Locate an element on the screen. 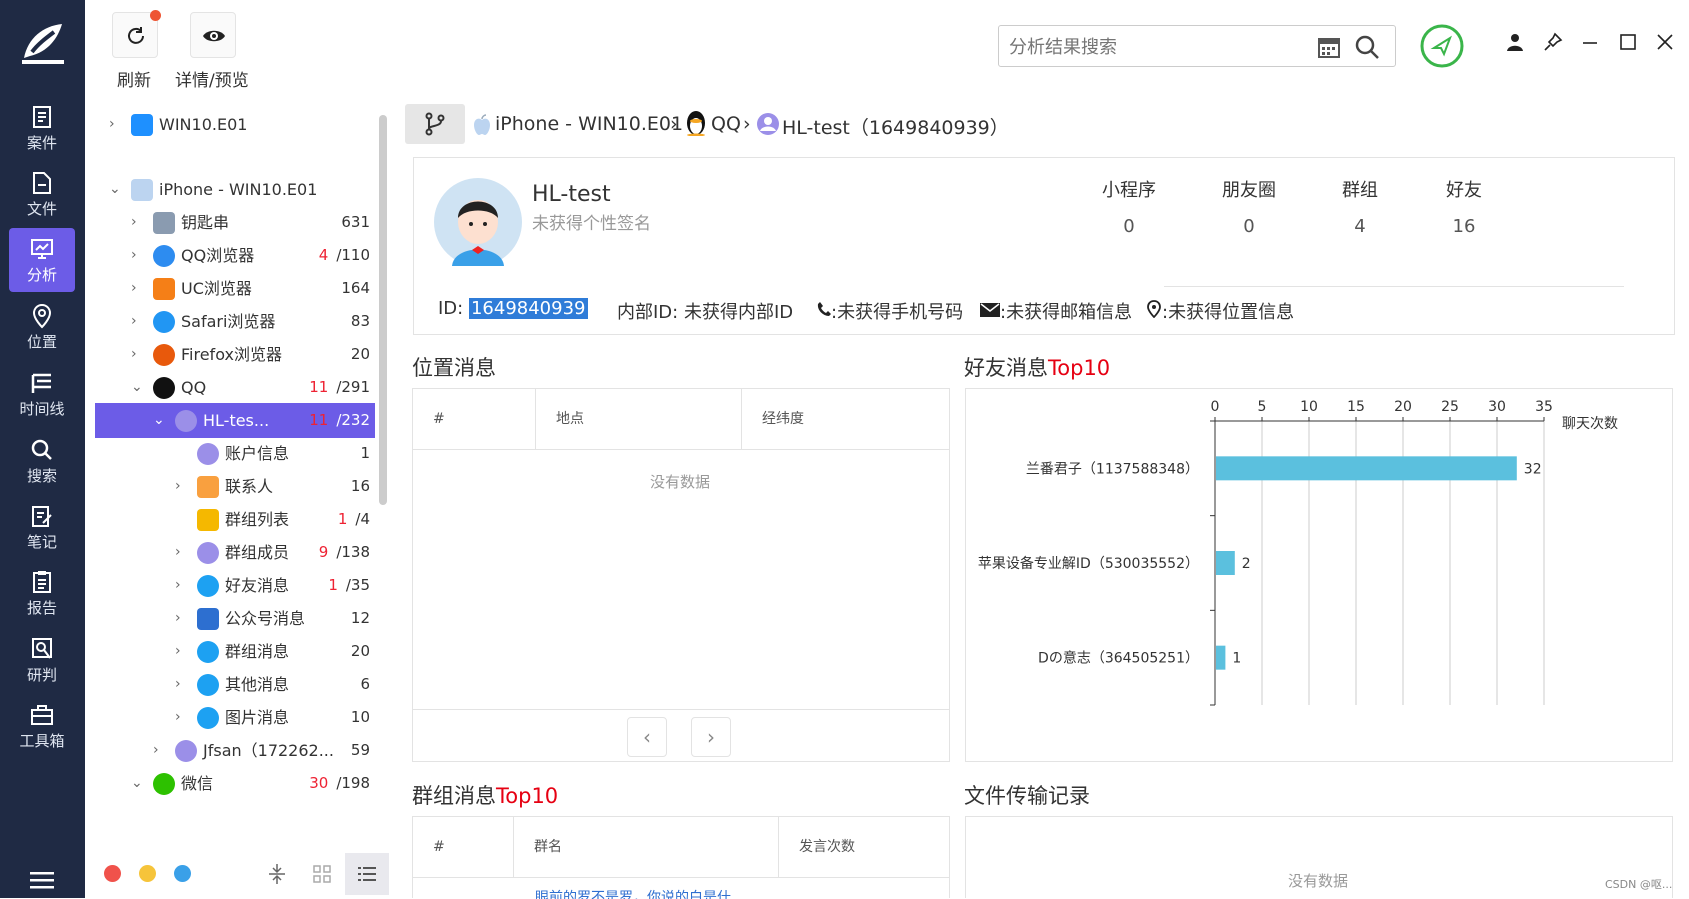  id-value: 1649840939 is located at coordinates (528, 308).